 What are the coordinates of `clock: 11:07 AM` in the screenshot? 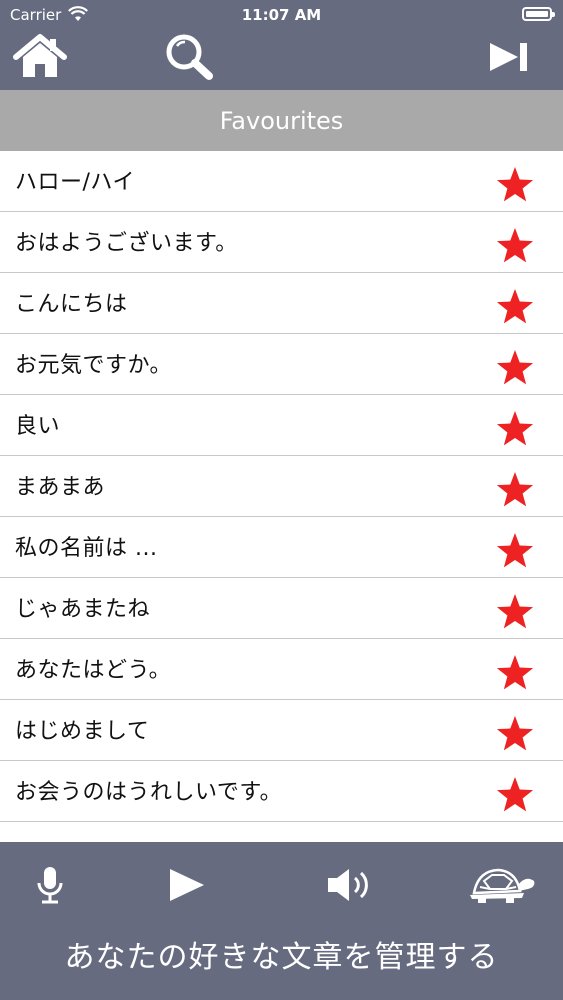 It's located at (281, 15).